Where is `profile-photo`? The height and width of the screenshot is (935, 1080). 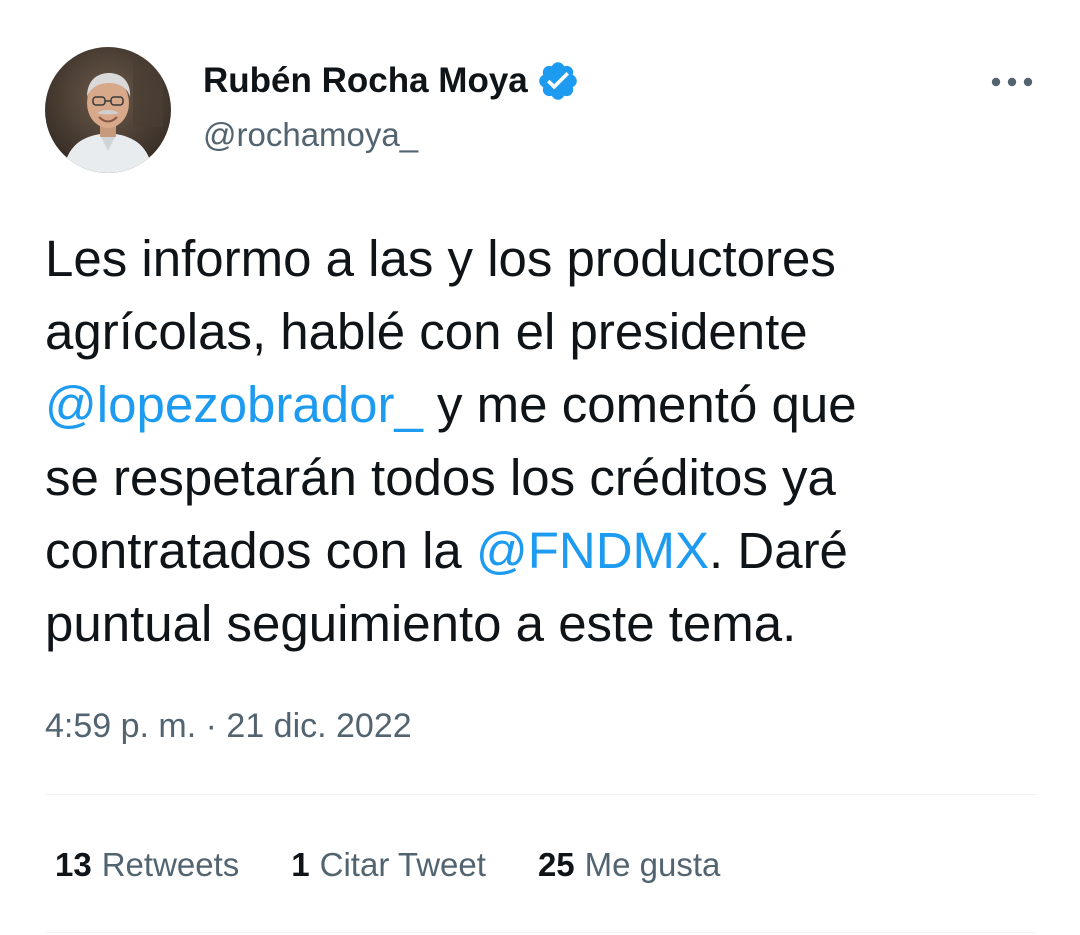
profile-photo is located at coordinates (108, 110).